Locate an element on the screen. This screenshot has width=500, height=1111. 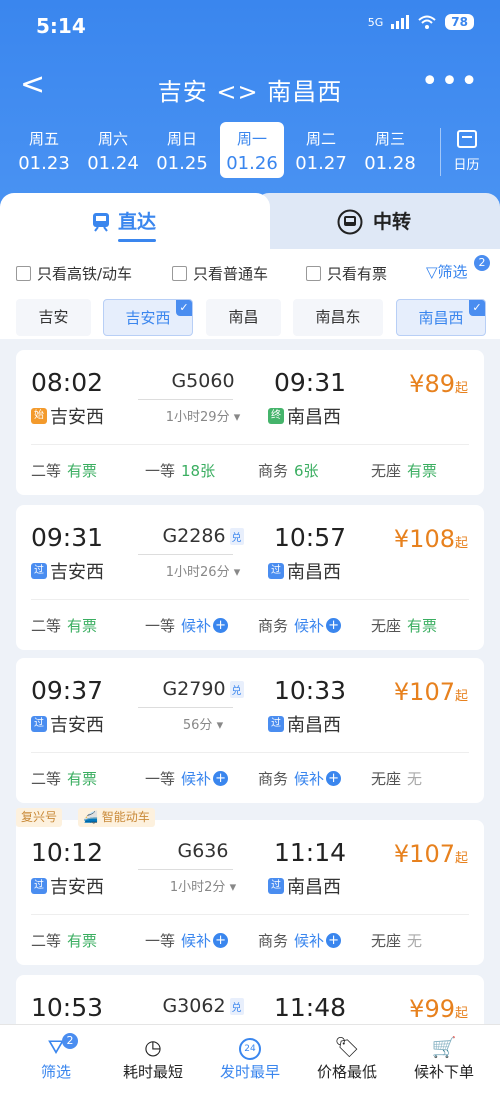
date-item-0128: 周三 01.28 is located at coordinates (390, 150).